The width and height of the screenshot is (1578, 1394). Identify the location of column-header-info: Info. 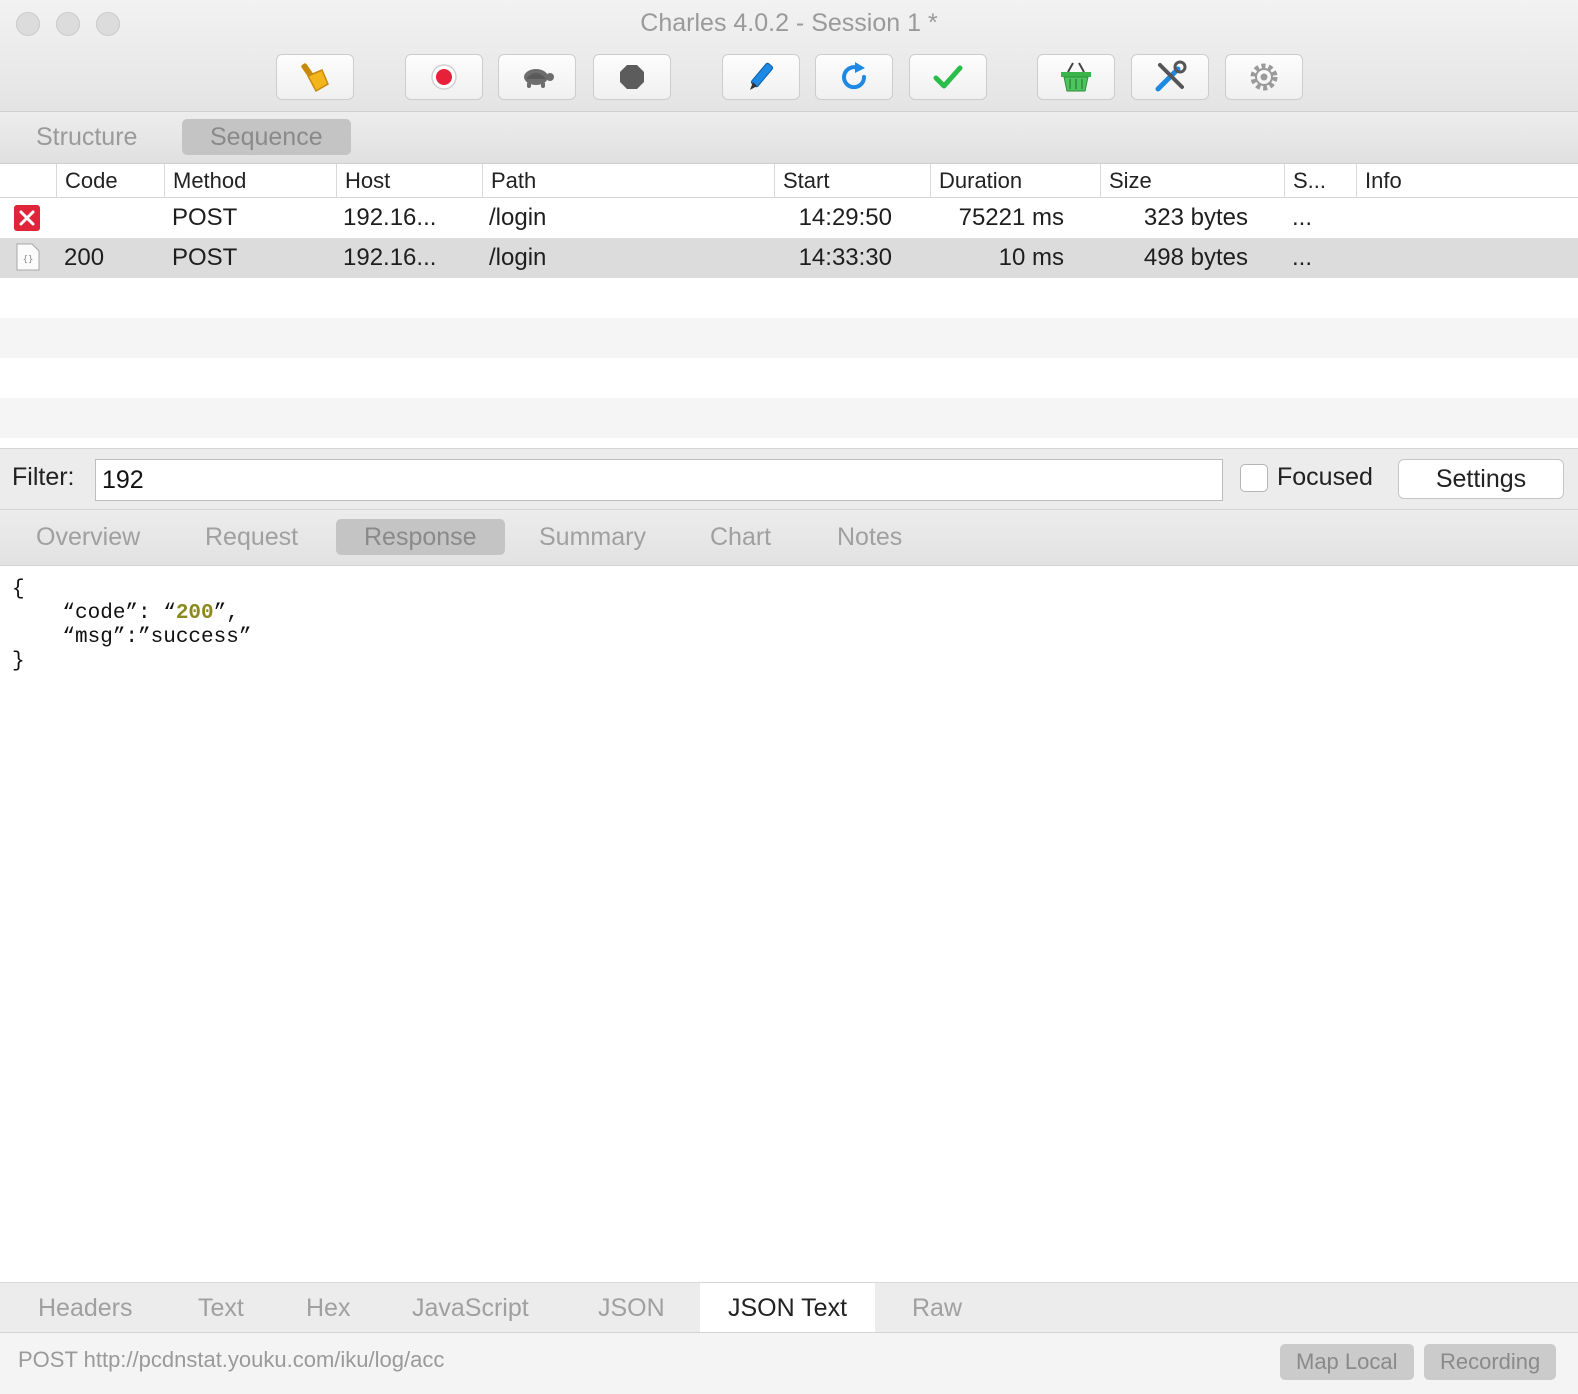
(1467, 181).